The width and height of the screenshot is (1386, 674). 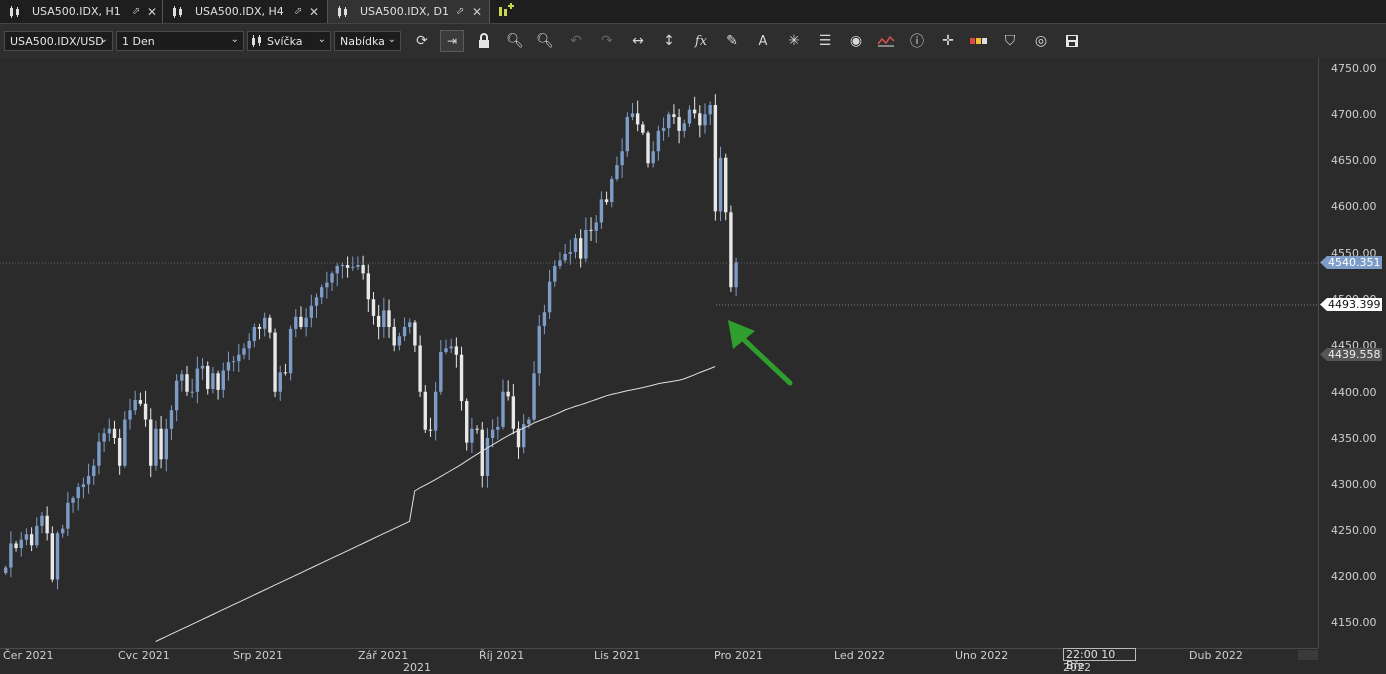 I want to click on add-chart-tab-icon, so click(x=505, y=11).